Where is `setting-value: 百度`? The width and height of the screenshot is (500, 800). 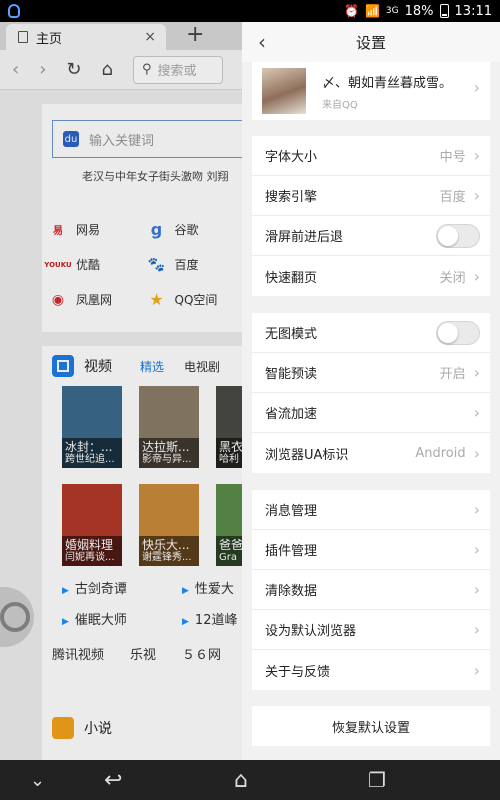
setting-value: 百度 is located at coordinates (452, 197).